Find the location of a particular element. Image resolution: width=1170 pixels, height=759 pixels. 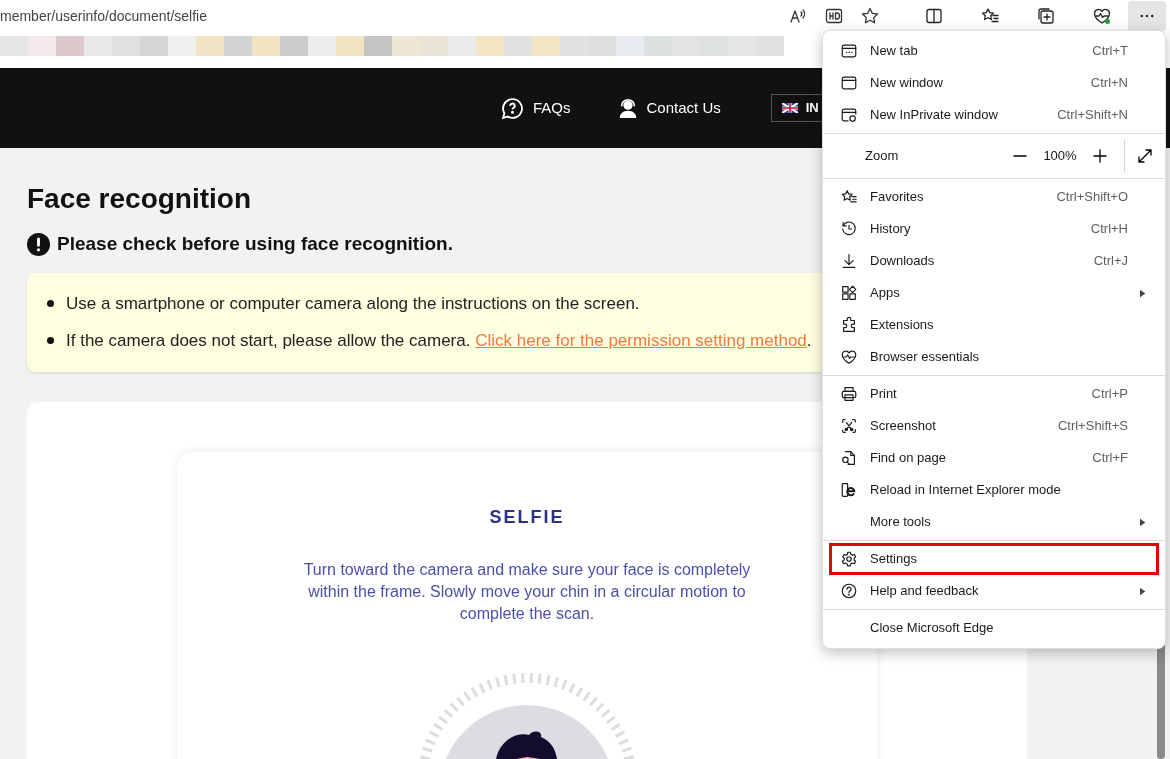

expand-arrow-icon is located at coordinates (1145, 156).